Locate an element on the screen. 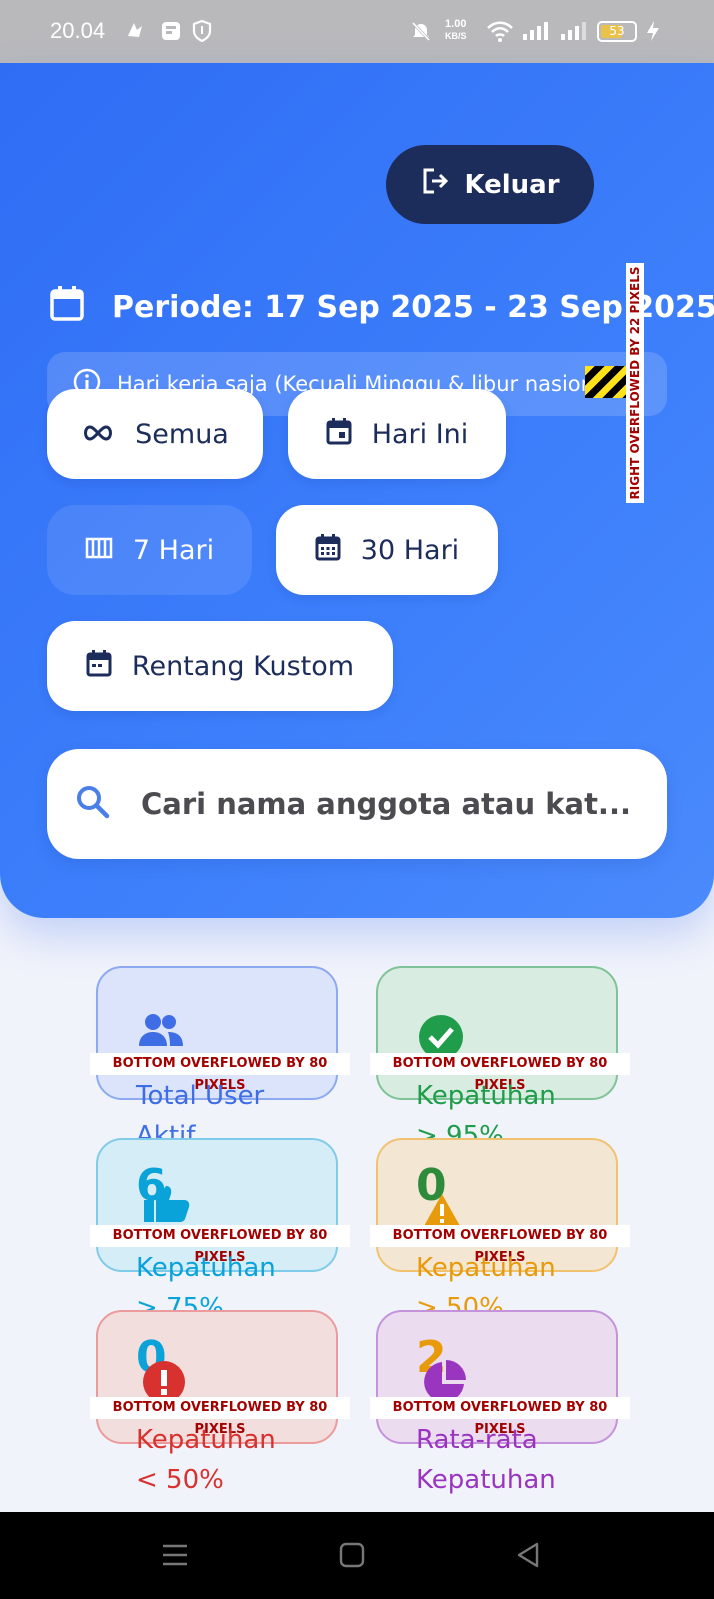 Image resolution: width=714 pixels, height=1599 pixels. net-speed-unit: KB/S is located at coordinates (456, 36).